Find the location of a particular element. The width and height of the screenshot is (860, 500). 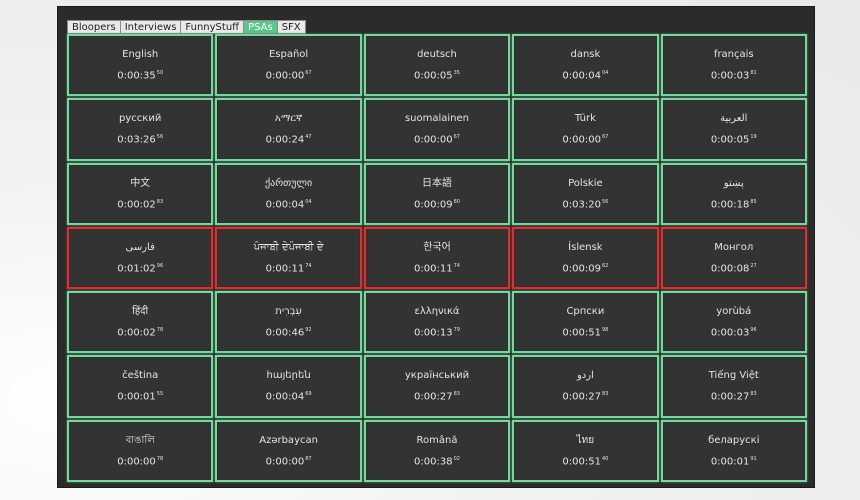

clip-language: 中文 is located at coordinates (140, 183).